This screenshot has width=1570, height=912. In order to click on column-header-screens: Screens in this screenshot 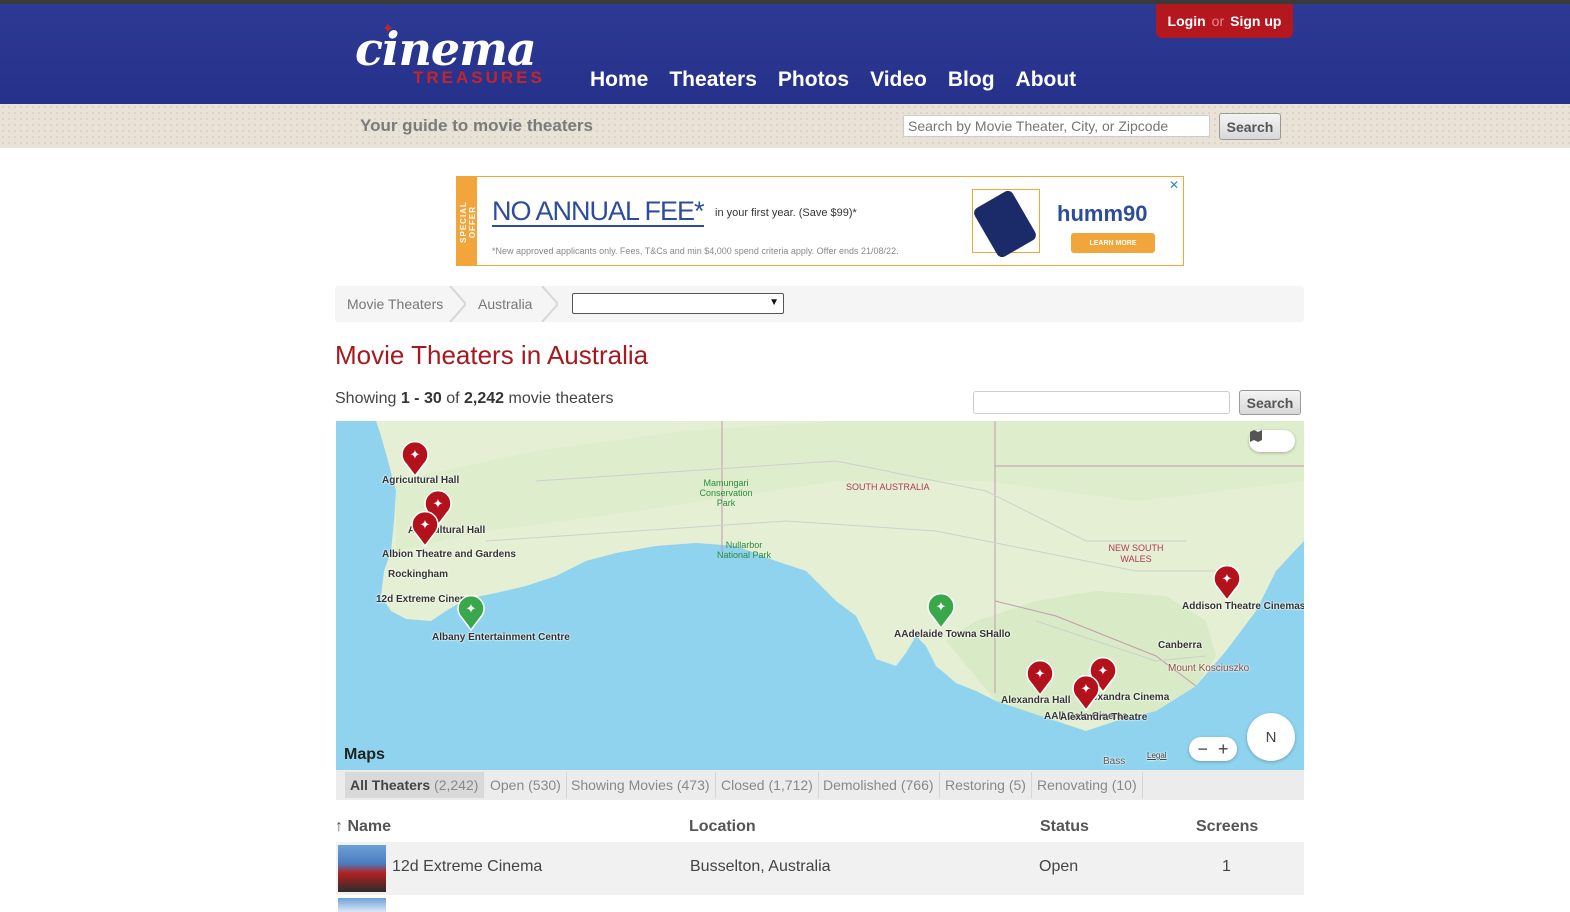, I will do `click(1227, 827)`.